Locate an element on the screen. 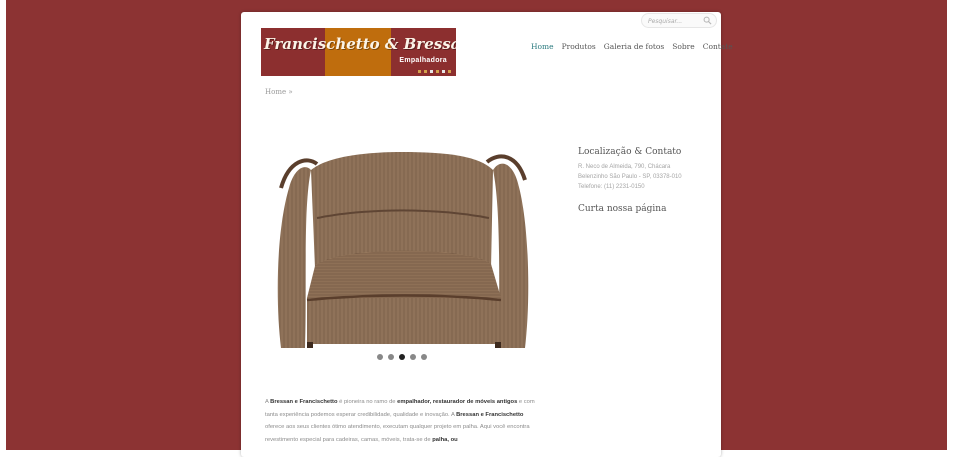  logo-dots is located at coordinates (434, 71).